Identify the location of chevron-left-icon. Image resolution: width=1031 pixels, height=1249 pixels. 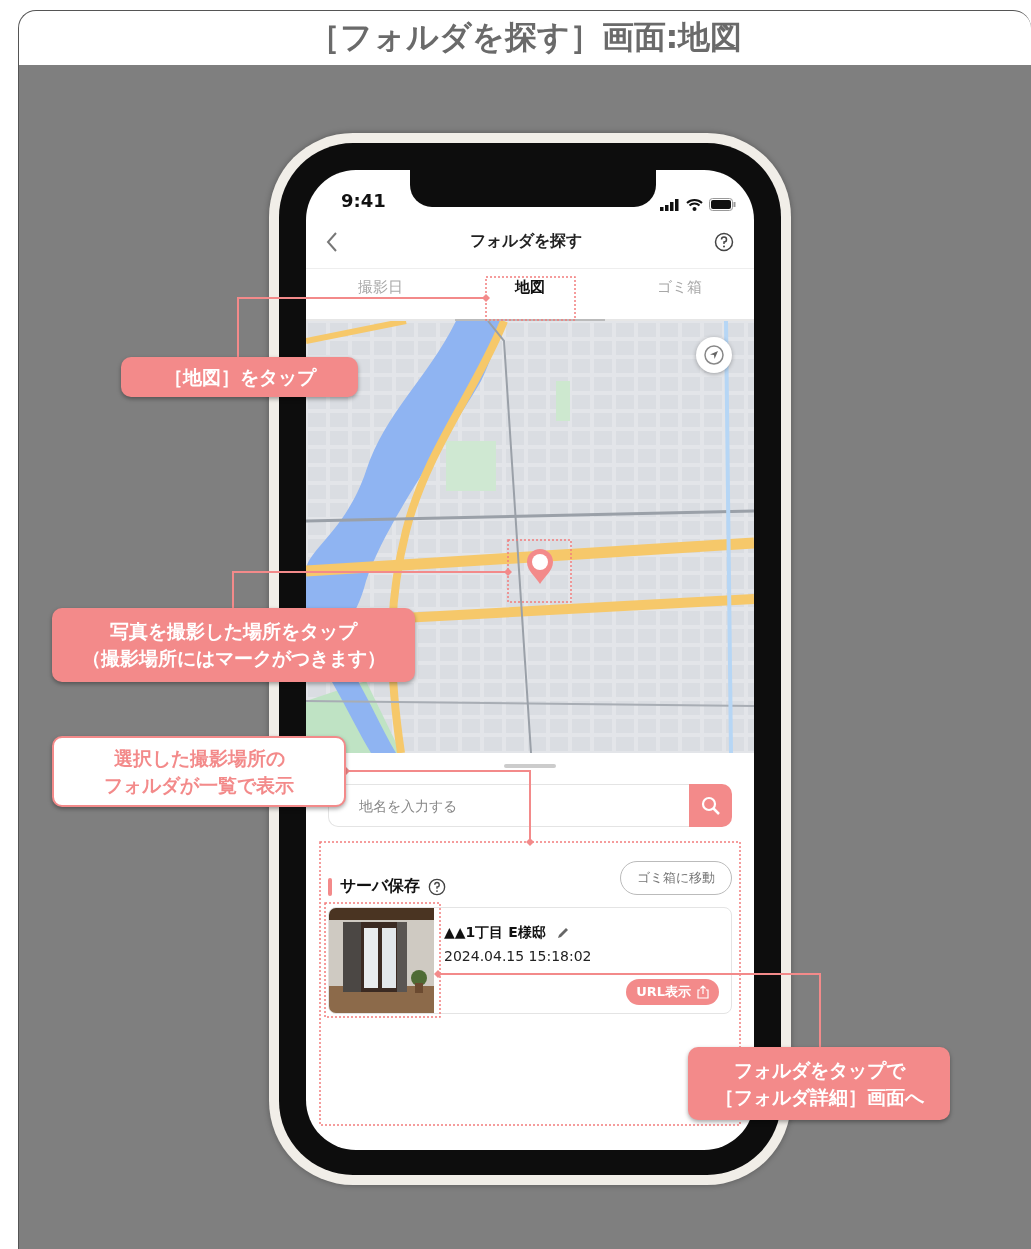
(332, 241).